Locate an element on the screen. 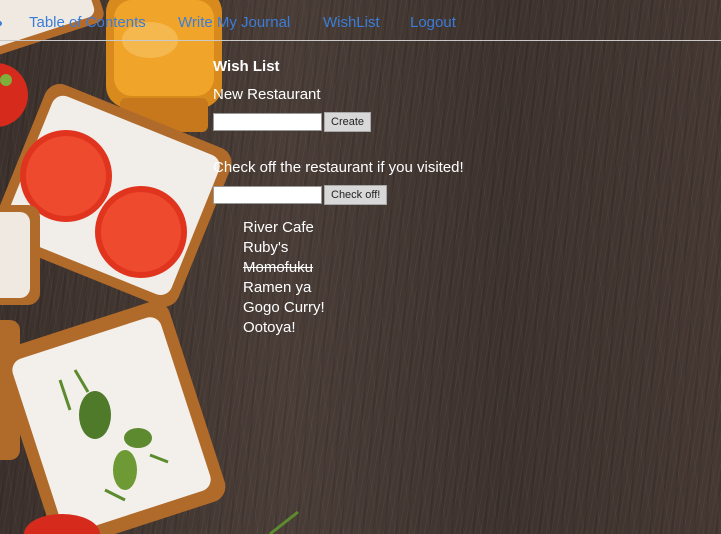 The width and height of the screenshot is (721, 534). page-title: Wish List is located at coordinates (246, 66).